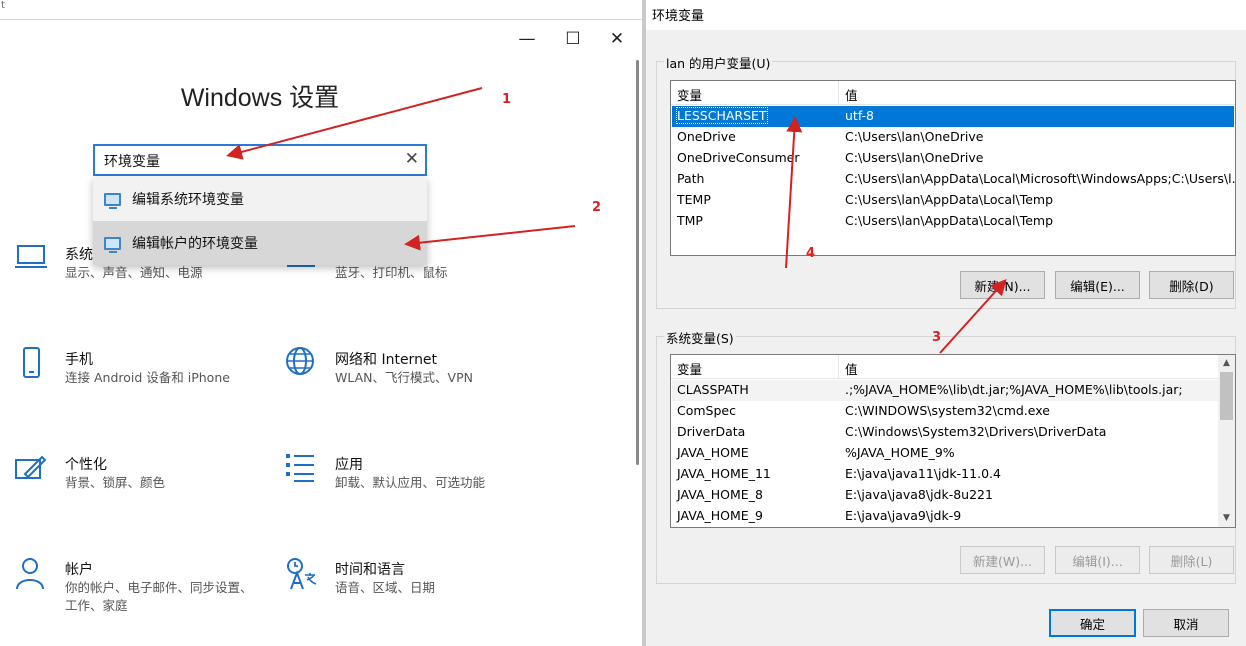 This screenshot has width=1246, height=646. Describe the element at coordinates (410, 482) in the screenshot. I see `category-desc: 卸载、默认应用、可选功能` at that location.